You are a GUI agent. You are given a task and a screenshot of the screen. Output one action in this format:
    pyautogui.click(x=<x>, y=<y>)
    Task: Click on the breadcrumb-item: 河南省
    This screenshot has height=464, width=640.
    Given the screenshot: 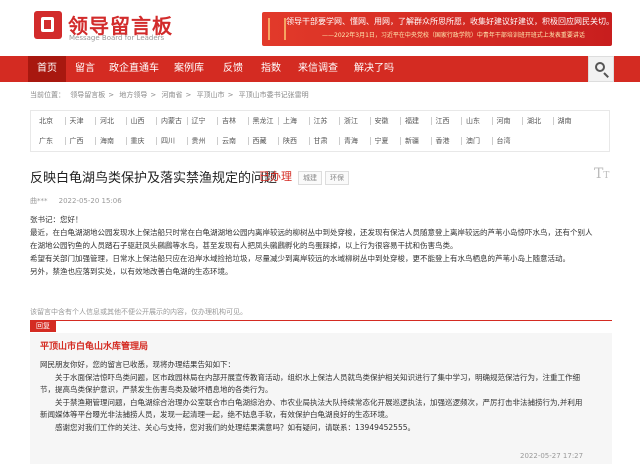 What is the action you would take?
    pyautogui.click(x=171, y=95)
    